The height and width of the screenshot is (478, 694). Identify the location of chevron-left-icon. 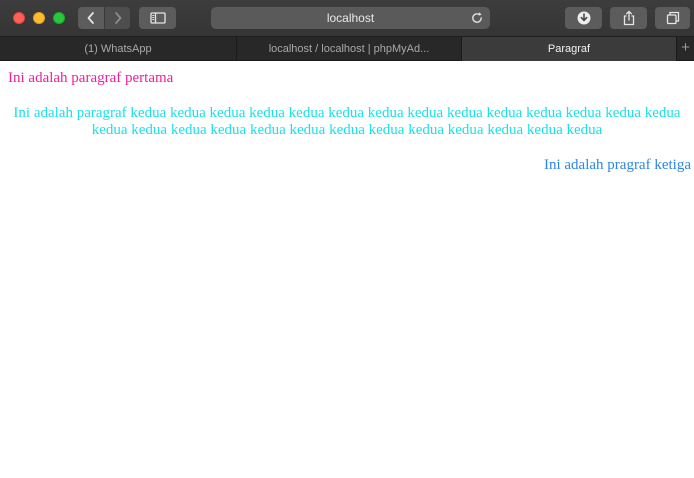
(90, 18).